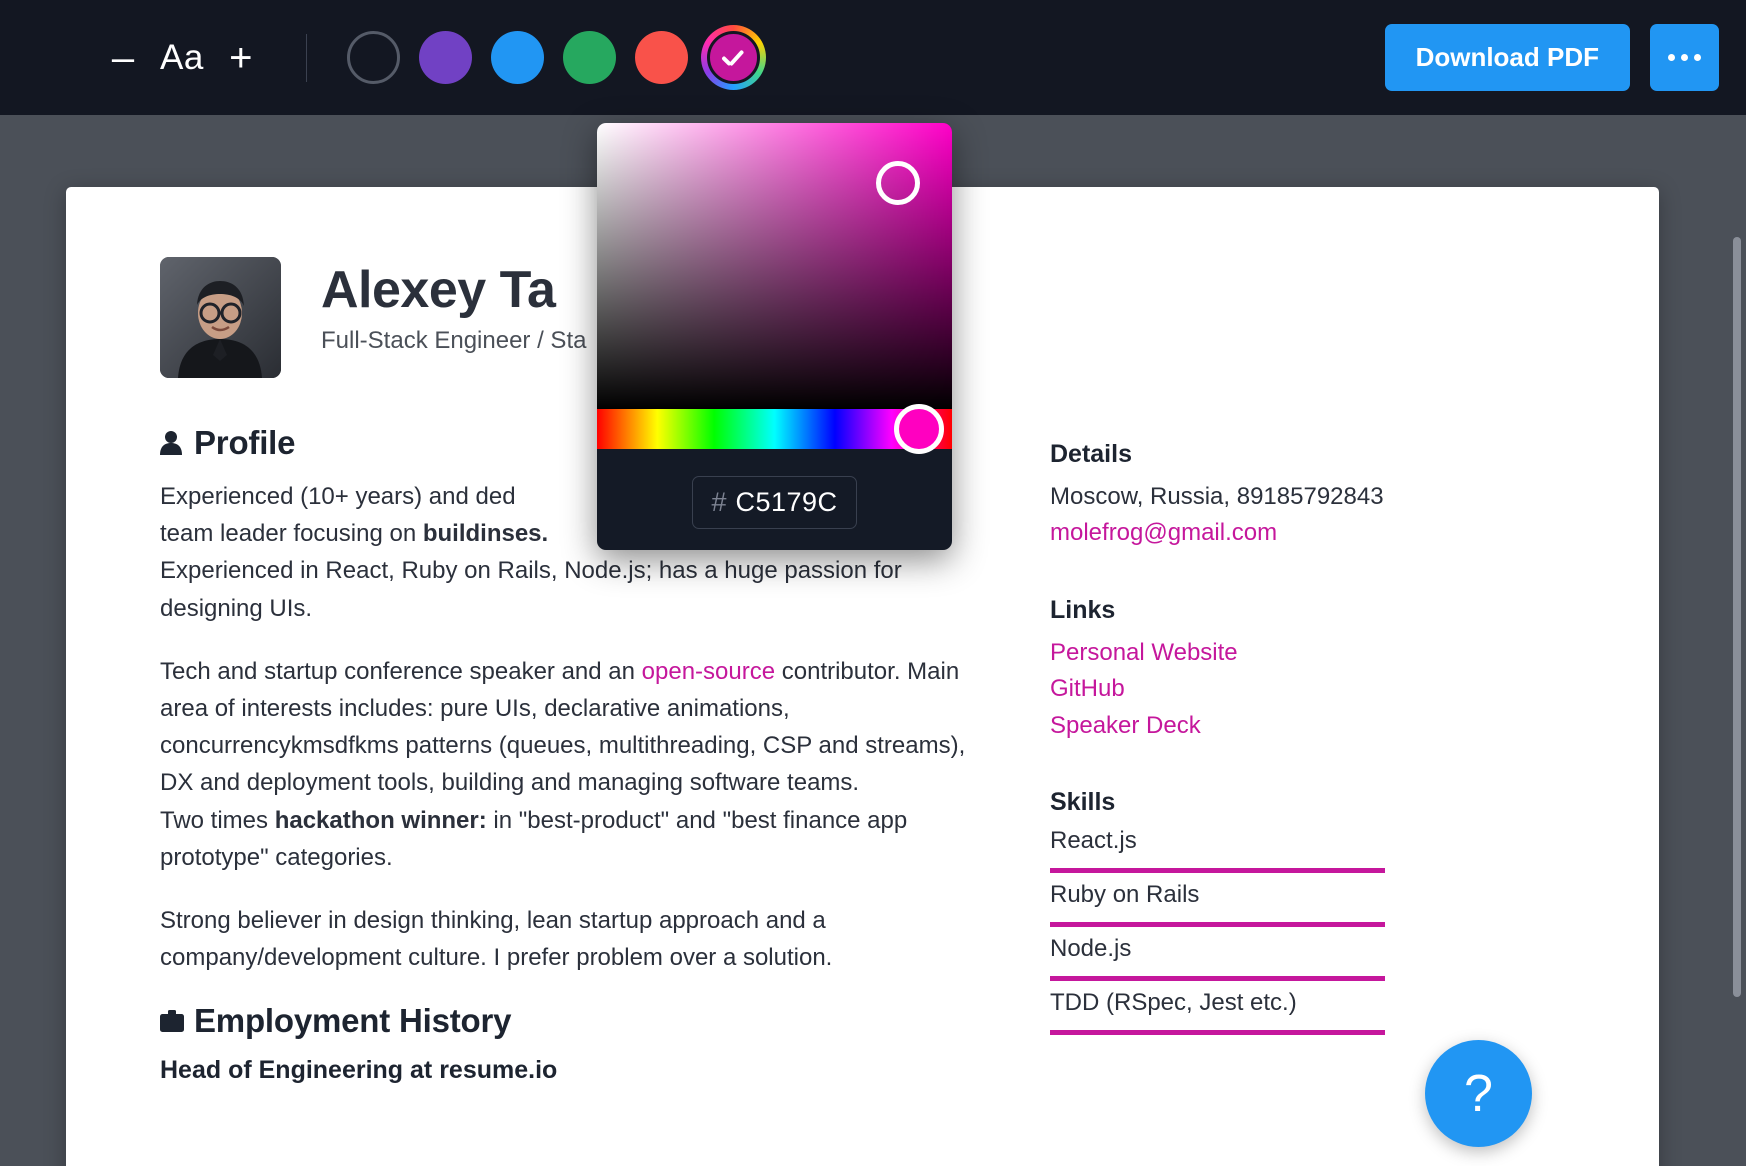 The width and height of the screenshot is (1746, 1166). What do you see at coordinates (359, 1070) in the screenshot?
I see `employment-first-job: Head of Engineering at resume.io` at bounding box center [359, 1070].